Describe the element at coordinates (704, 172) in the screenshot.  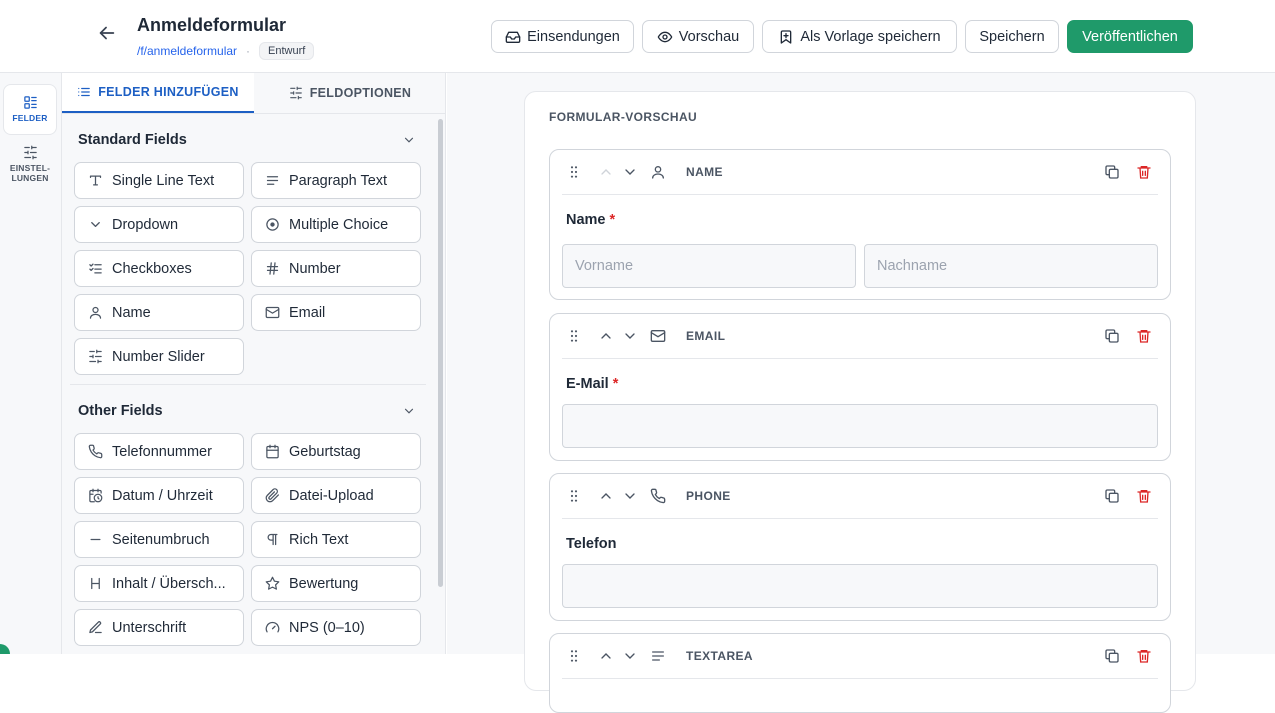
I see `field-type-label: NAME` at that location.